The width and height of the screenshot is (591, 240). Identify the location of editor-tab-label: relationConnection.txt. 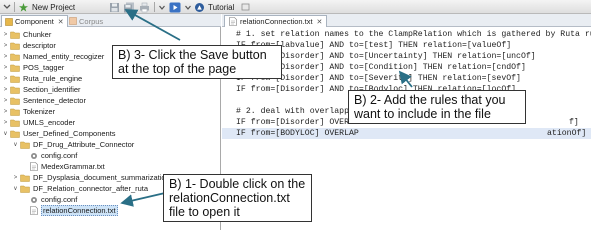
(276, 21).